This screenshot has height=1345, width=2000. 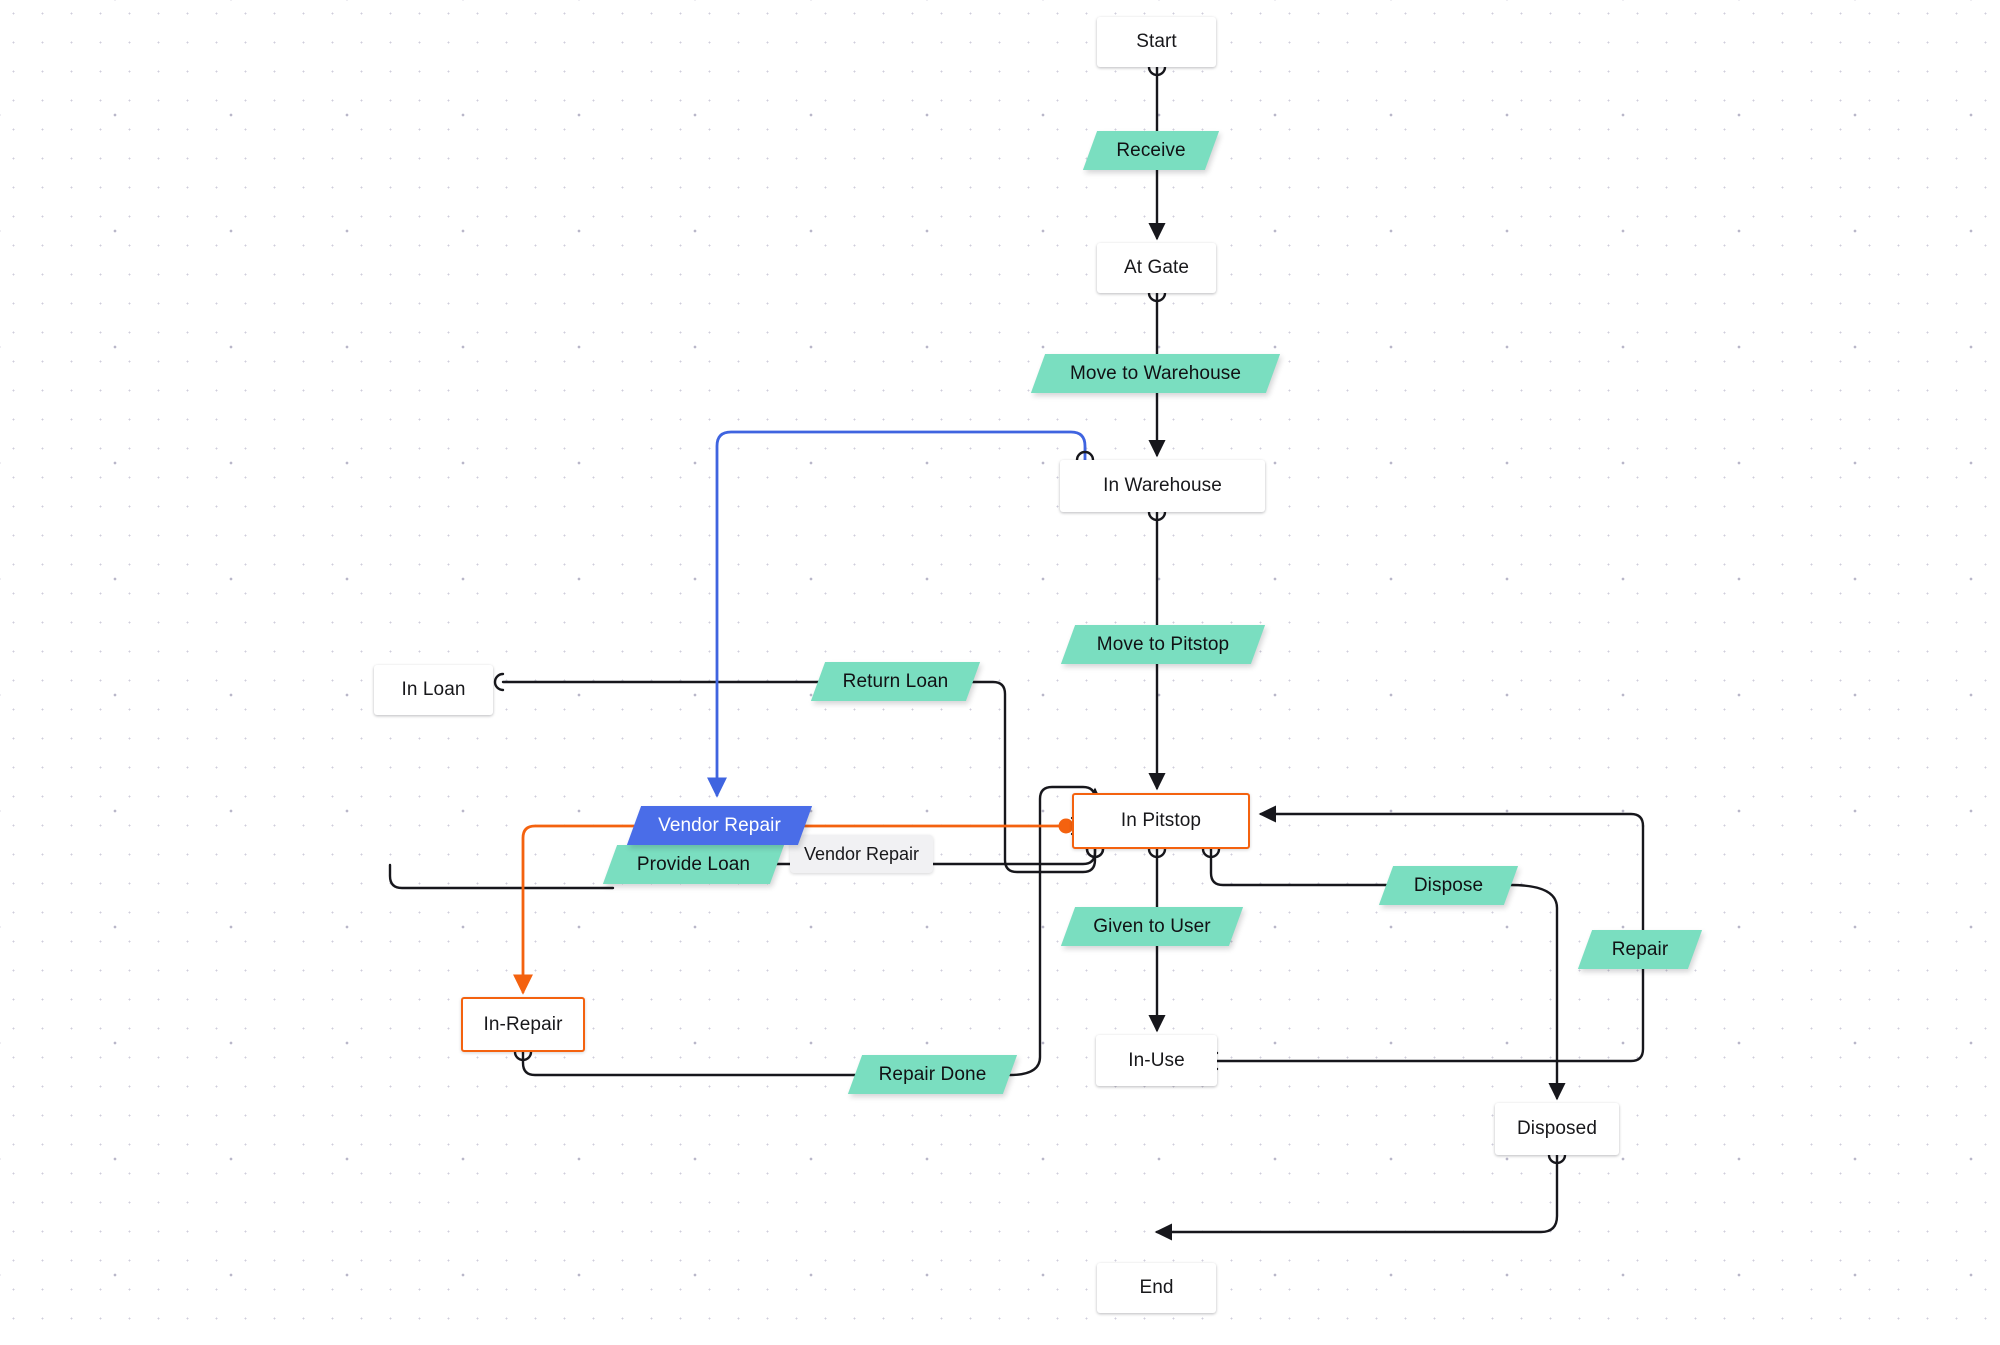 I want to click on transition-receive: Receive, so click(x=1151, y=150).